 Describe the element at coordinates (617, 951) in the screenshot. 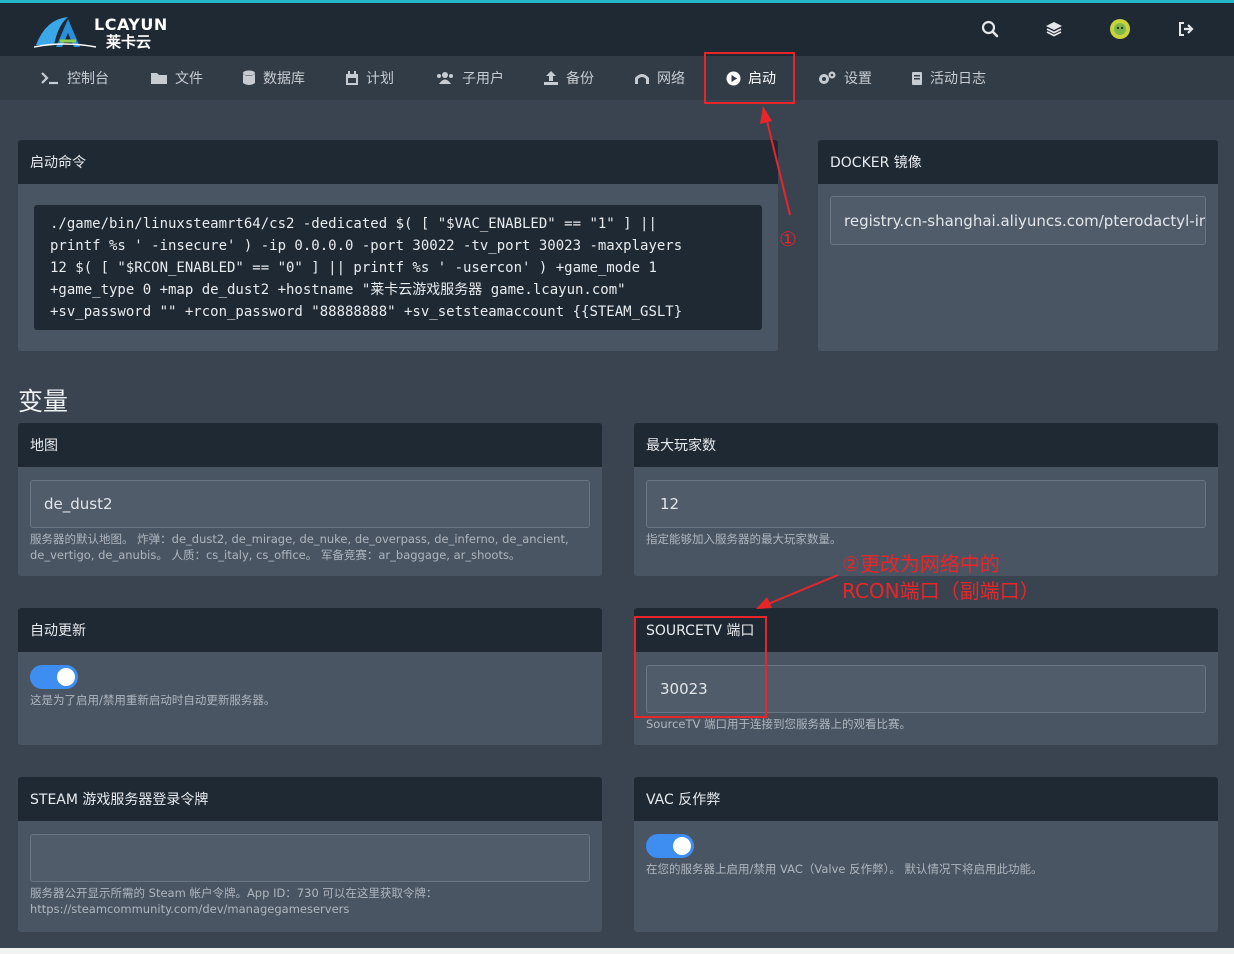

I see `bottom-strip` at that location.